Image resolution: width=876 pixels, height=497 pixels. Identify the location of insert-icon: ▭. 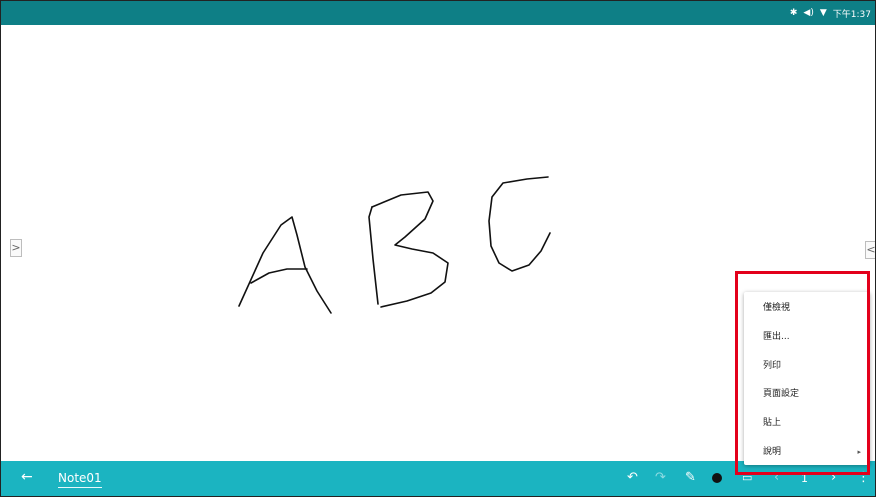
(747, 477).